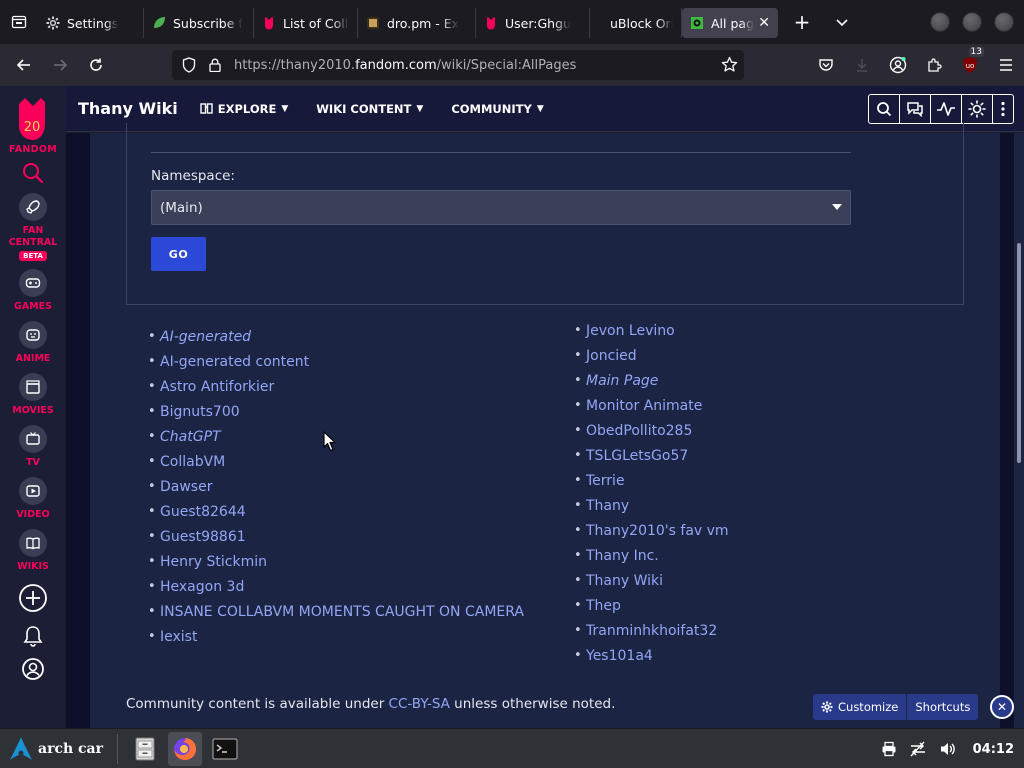  I want to click on more-actions-button, so click(1003, 109).